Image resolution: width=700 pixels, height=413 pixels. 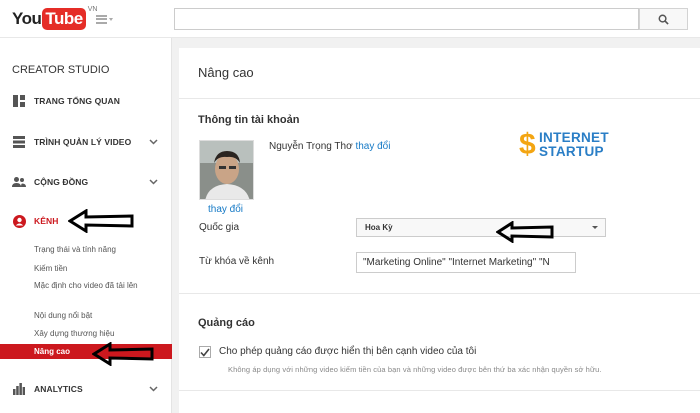 What do you see at coordinates (19, 142) in the screenshot?
I see `video-manager-icon` at bounding box center [19, 142].